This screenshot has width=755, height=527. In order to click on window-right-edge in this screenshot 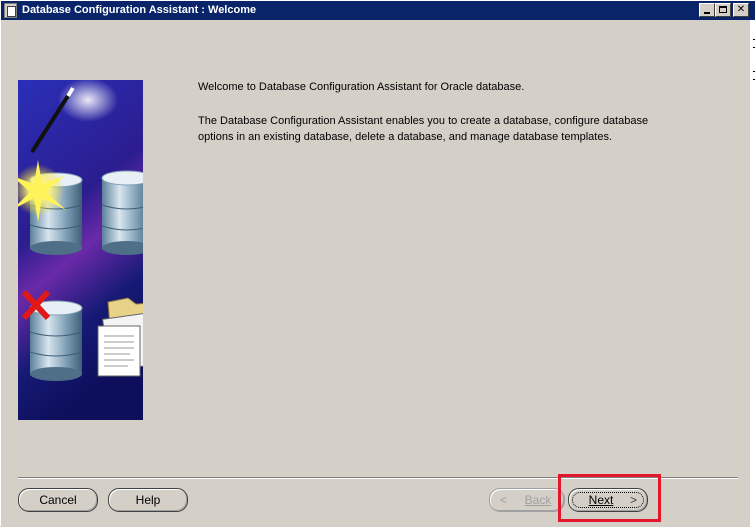, I will do `click(752, 273)`.